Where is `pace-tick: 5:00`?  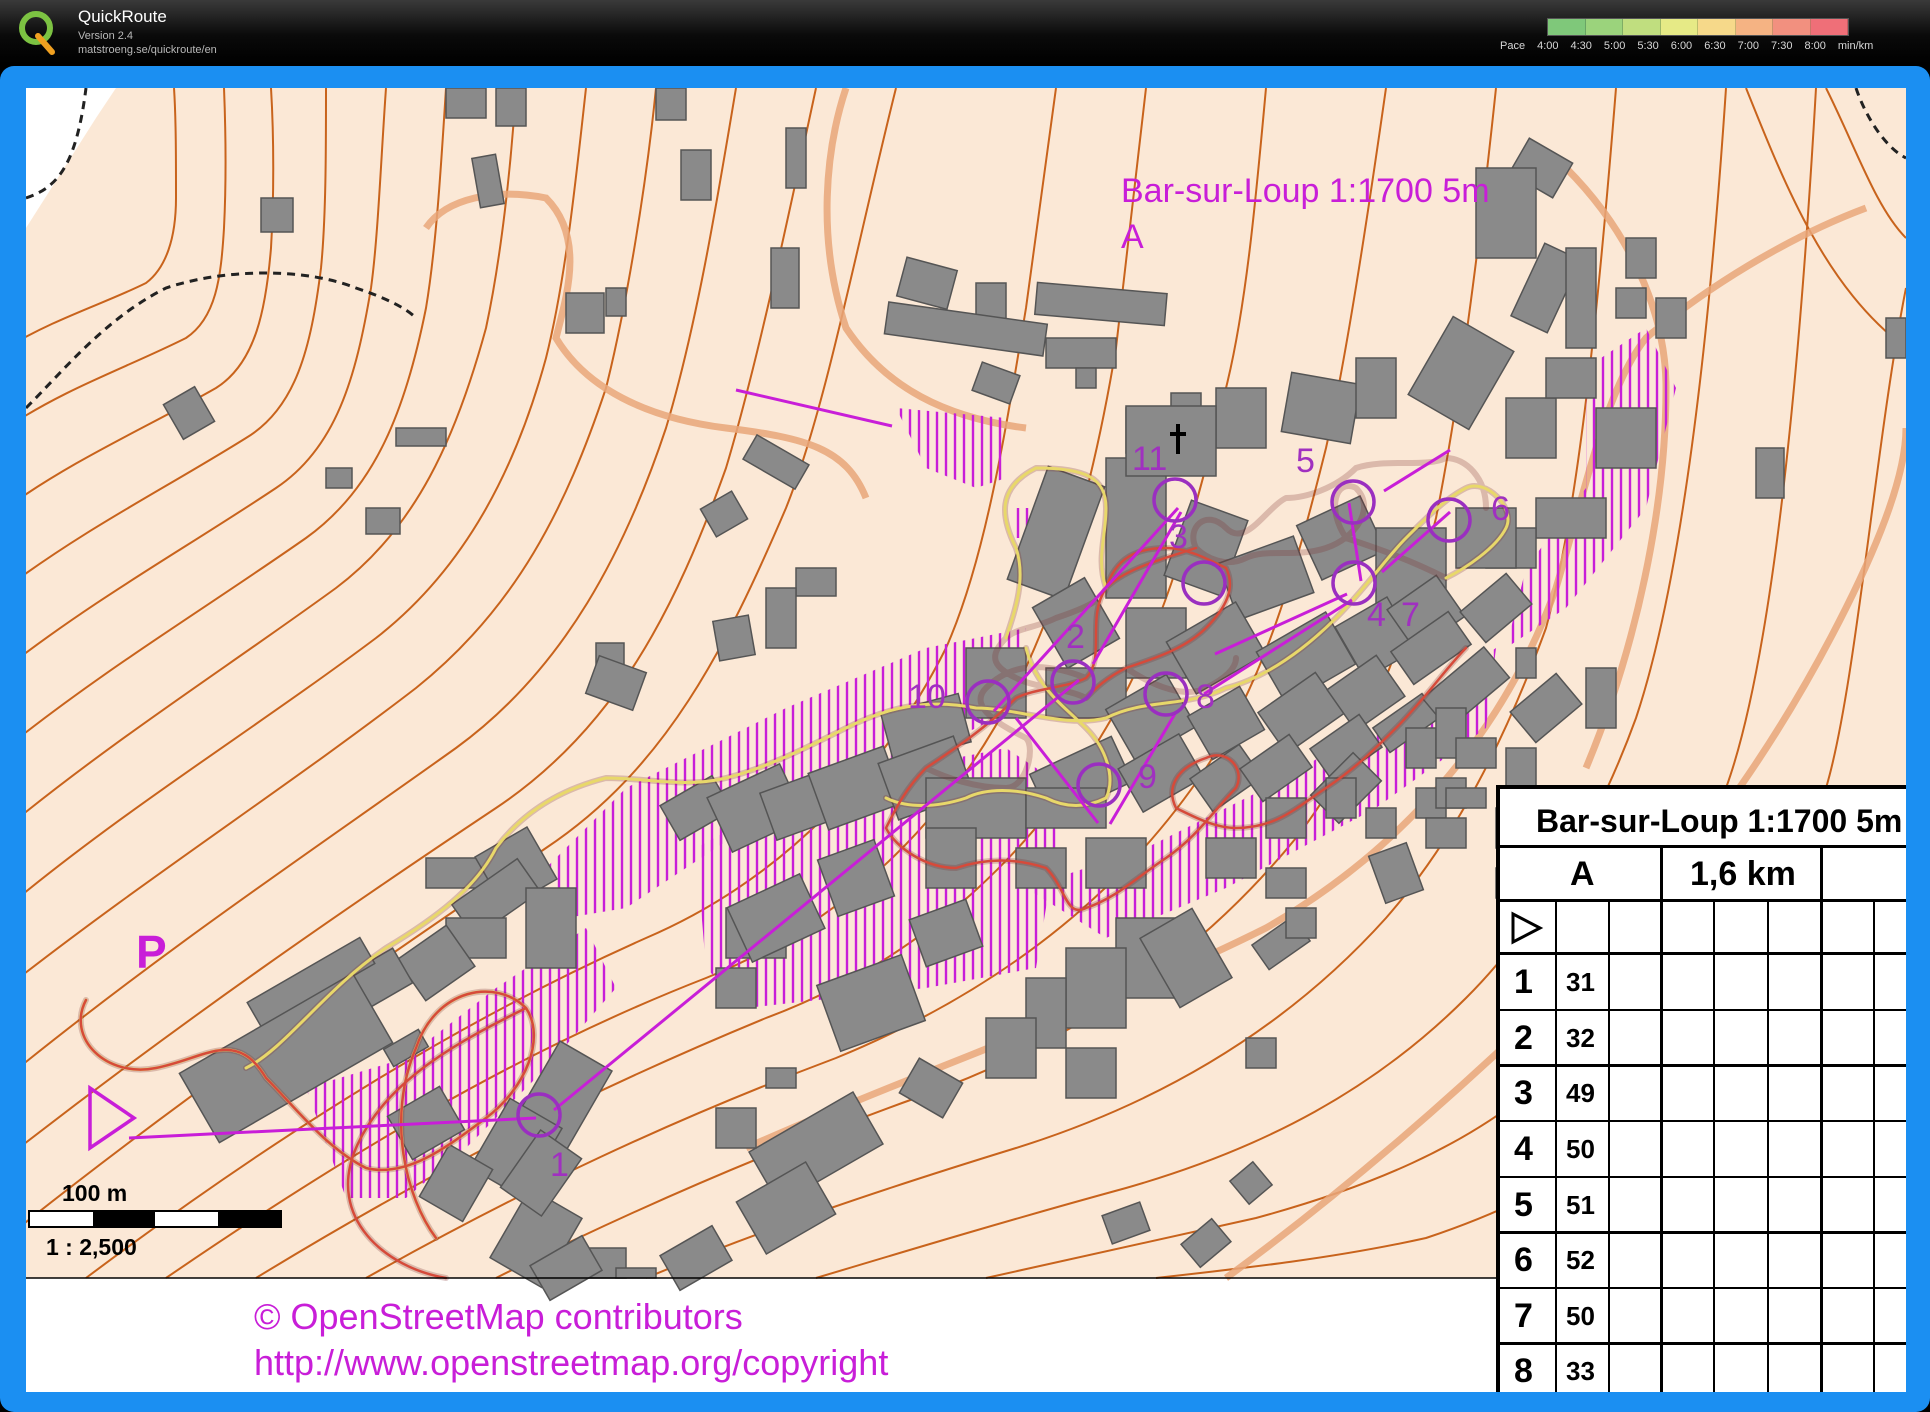
pace-tick: 5:00 is located at coordinates (1614, 46).